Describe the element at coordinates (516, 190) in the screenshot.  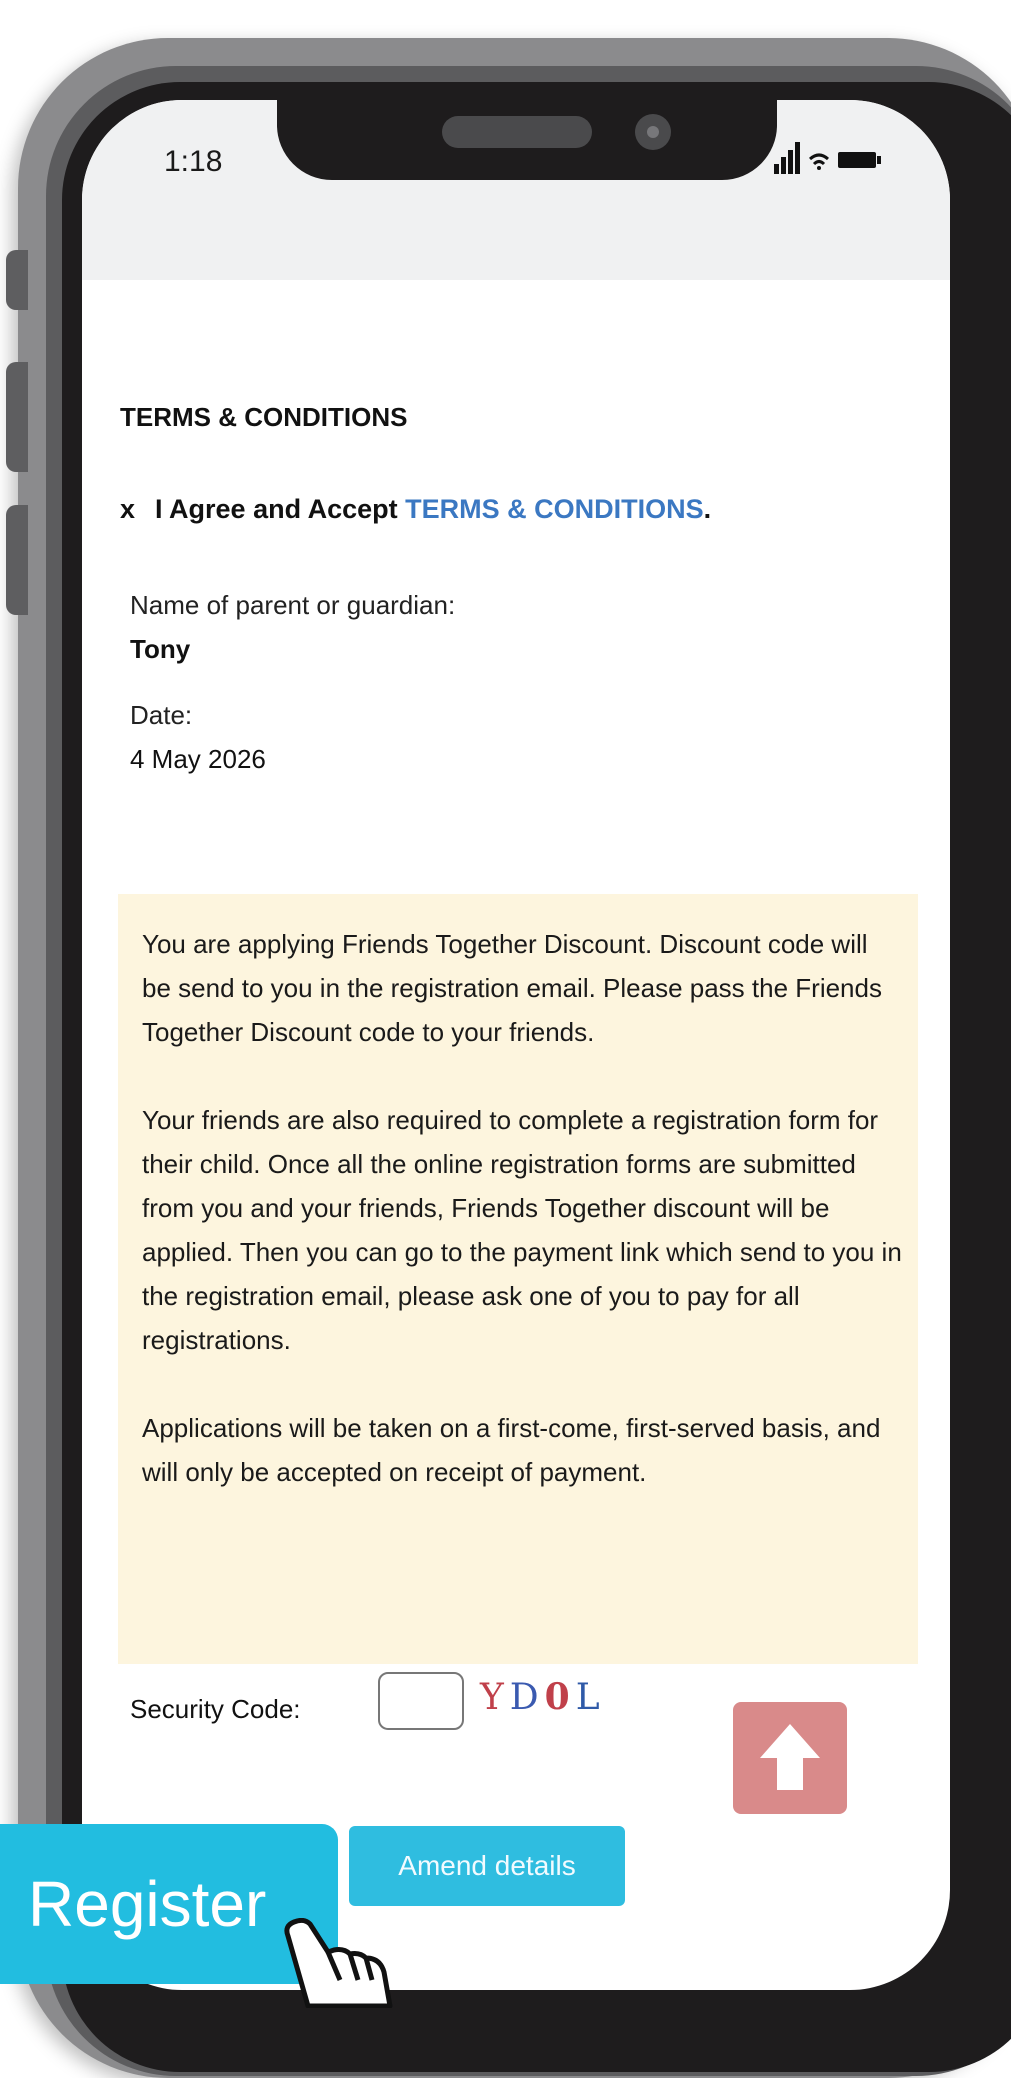
I see `status-bar: 1:18` at that location.